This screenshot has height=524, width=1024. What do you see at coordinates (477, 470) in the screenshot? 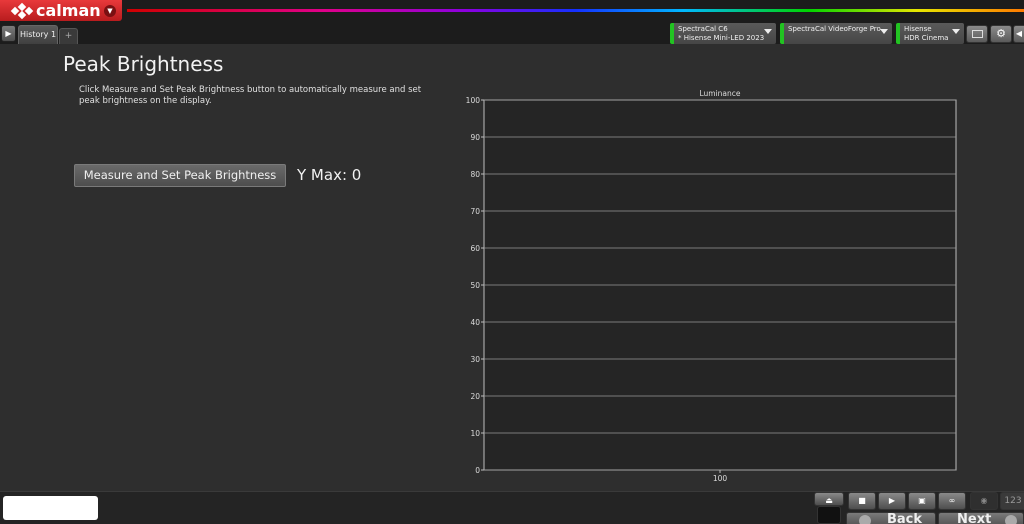
I see `y-tick-label: 0` at bounding box center [477, 470].